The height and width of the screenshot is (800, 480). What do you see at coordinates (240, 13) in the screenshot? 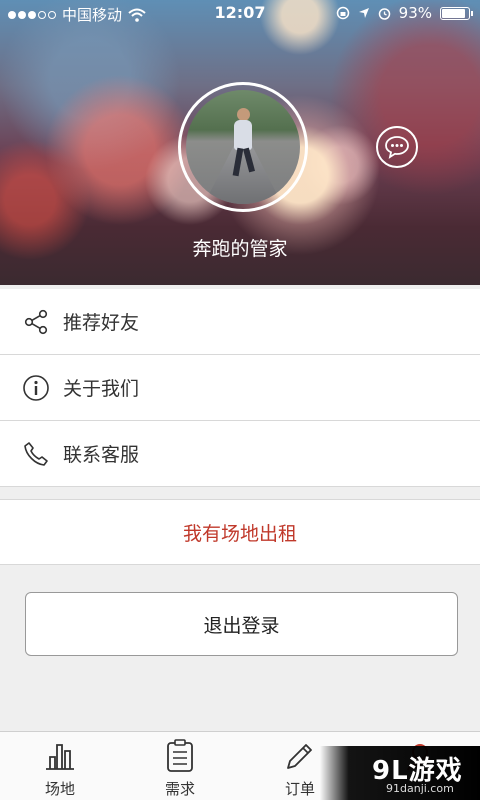
I see `status-bar: 中国移动 12:07 93%` at bounding box center [240, 13].